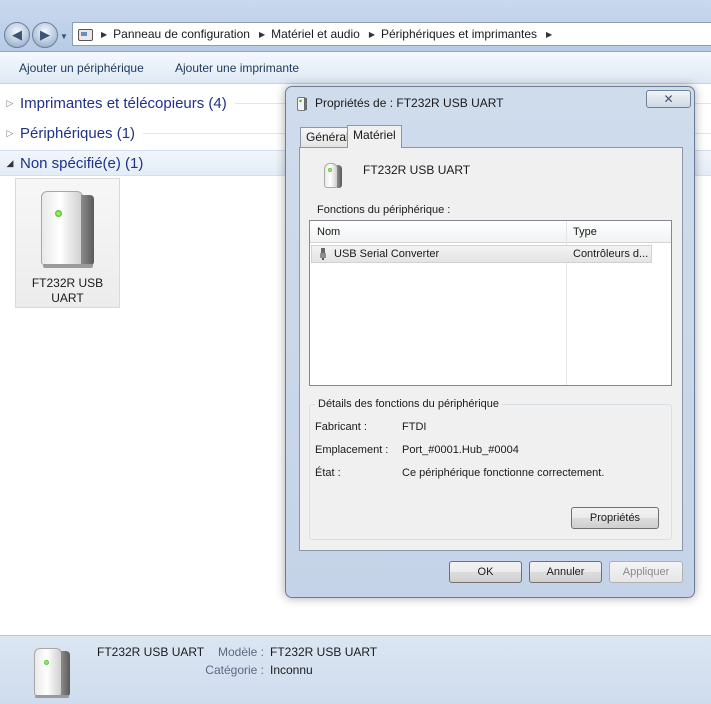 The width and height of the screenshot is (711, 704). I want to click on history-dropdown-icon: ▼, so click(64, 36).